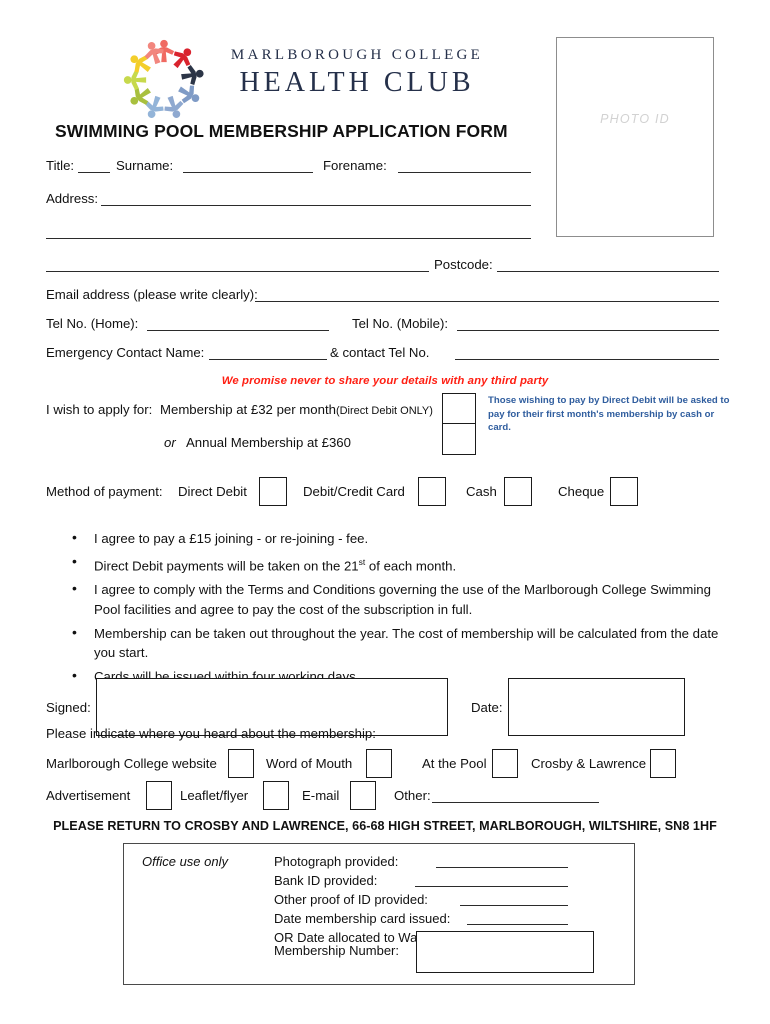 This screenshot has width=770, height=1024. What do you see at coordinates (205, 409) in the screenshot?
I see `monthly-pre: Membership at` at bounding box center [205, 409].